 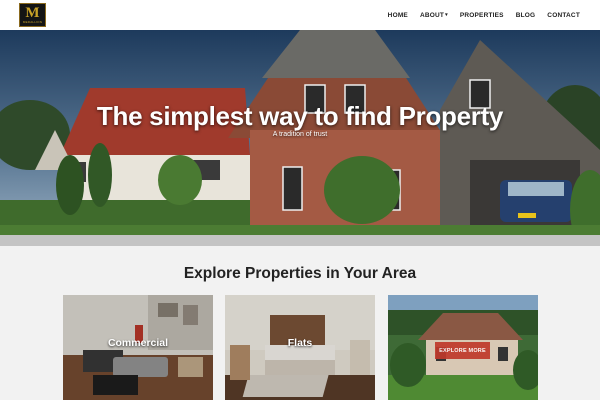 I want to click on nav-about: ABOUT ▾, so click(x=434, y=15).